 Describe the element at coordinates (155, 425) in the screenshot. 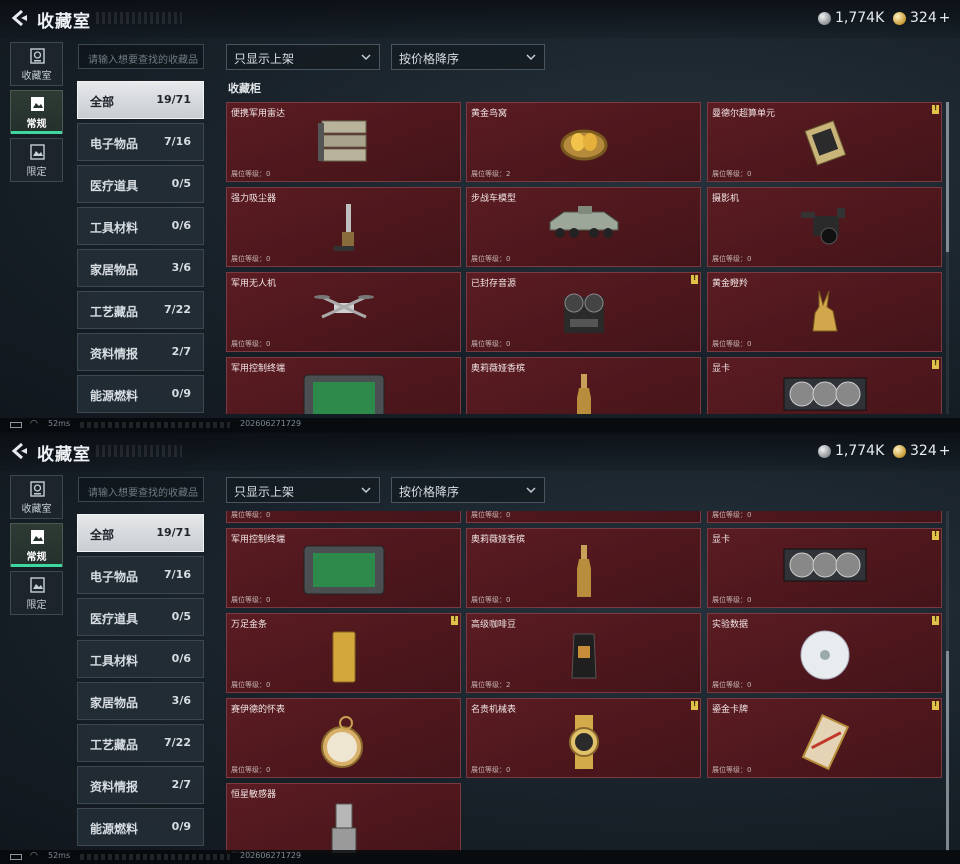

I see `blurred-uid` at that location.